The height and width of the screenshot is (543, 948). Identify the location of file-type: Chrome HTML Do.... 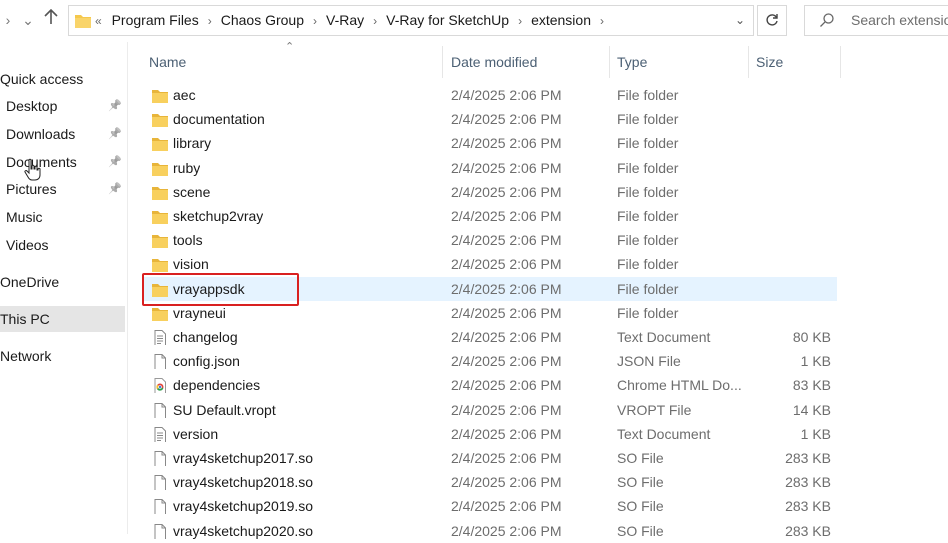
(679, 385).